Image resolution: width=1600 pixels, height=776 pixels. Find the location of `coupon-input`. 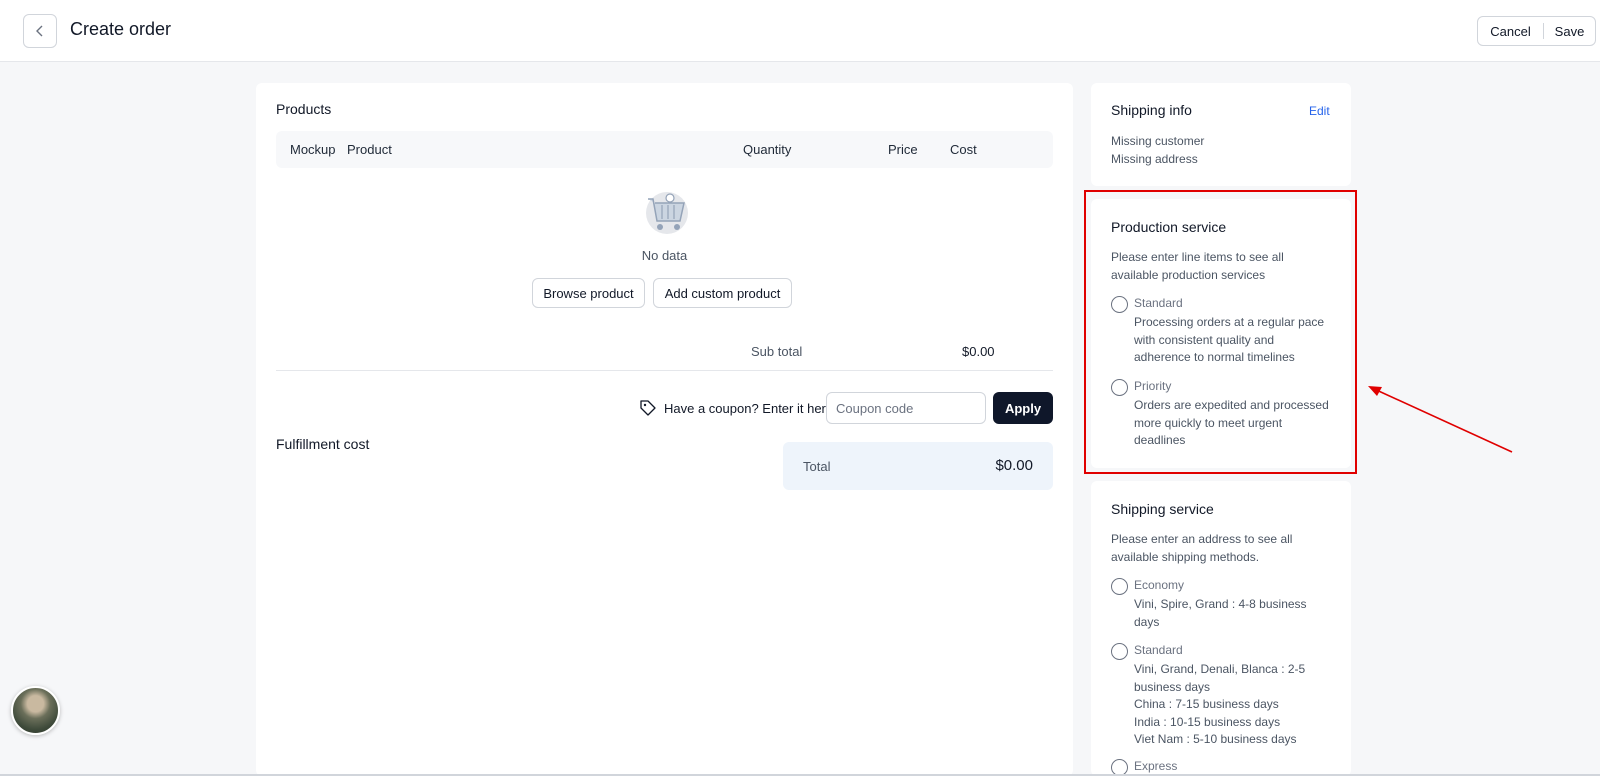

coupon-input is located at coordinates (906, 408).